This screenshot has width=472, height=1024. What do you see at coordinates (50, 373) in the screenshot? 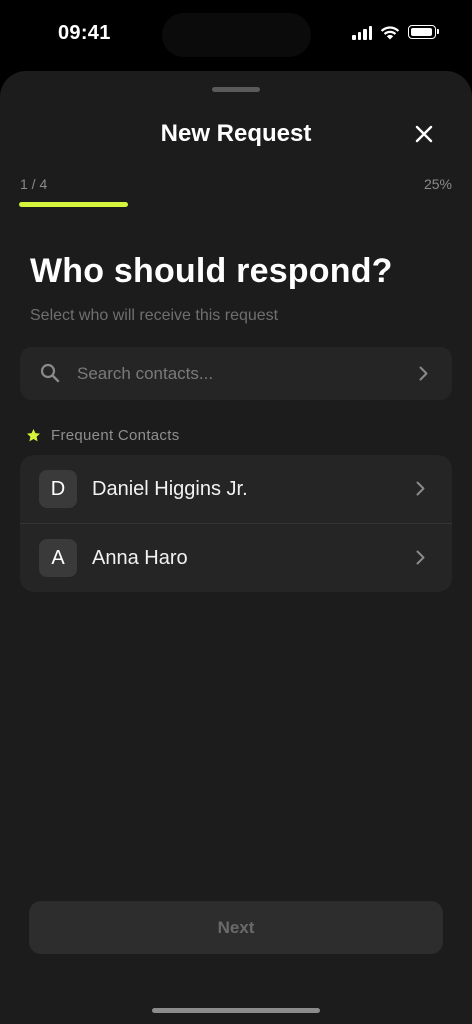
I see `search-icon` at bounding box center [50, 373].